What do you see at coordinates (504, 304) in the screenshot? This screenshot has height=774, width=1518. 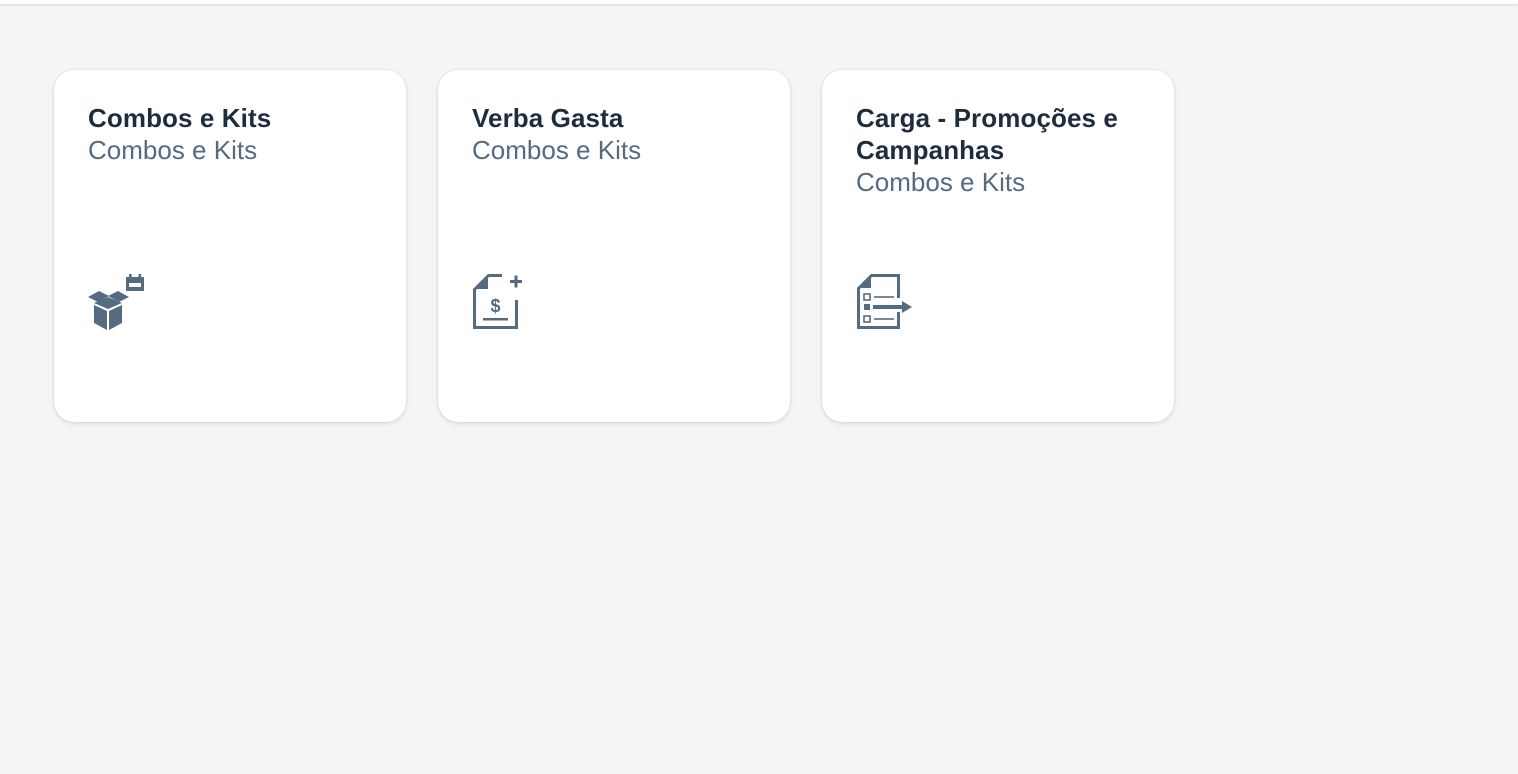 I see `dollar-document-add-icon: $` at bounding box center [504, 304].